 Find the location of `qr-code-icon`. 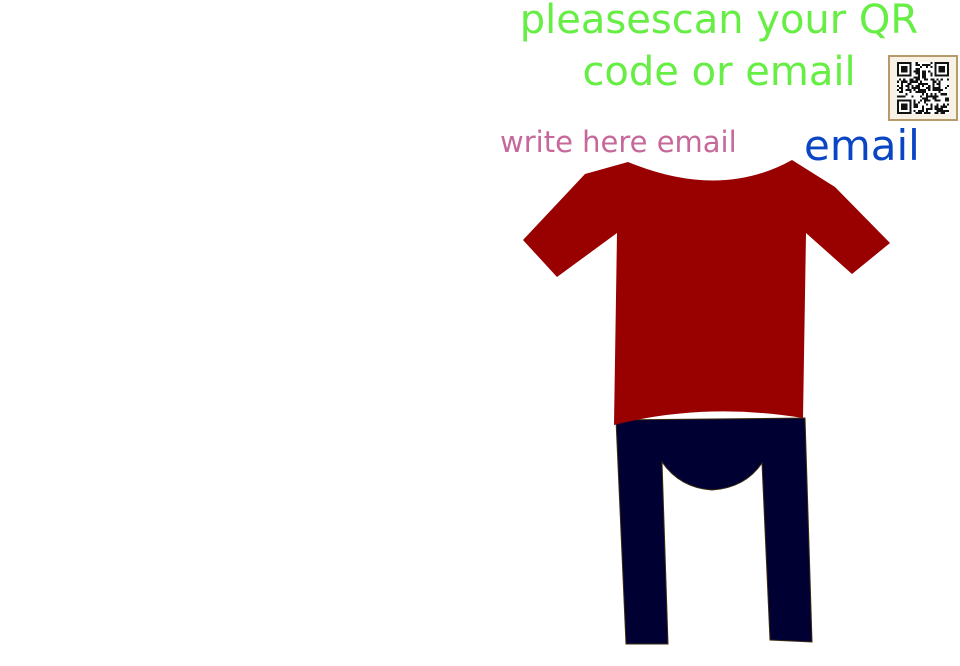

qr-code-icon is located at coordinates (923, 88).